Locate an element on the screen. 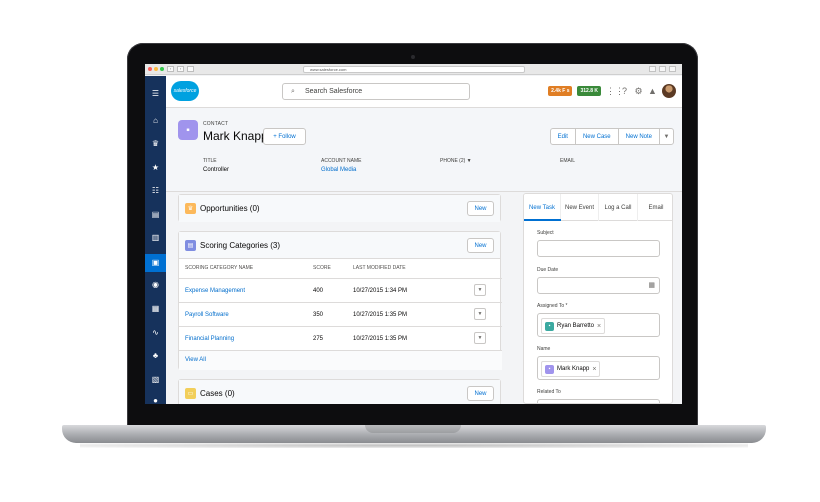 The image size is (820, 502). new-opportunity-button: New is located at coordinates (480, 208).